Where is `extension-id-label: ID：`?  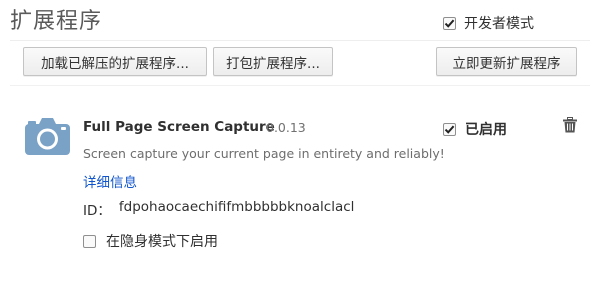
extension-id-label: ID： is located at coordinates (97, 211).